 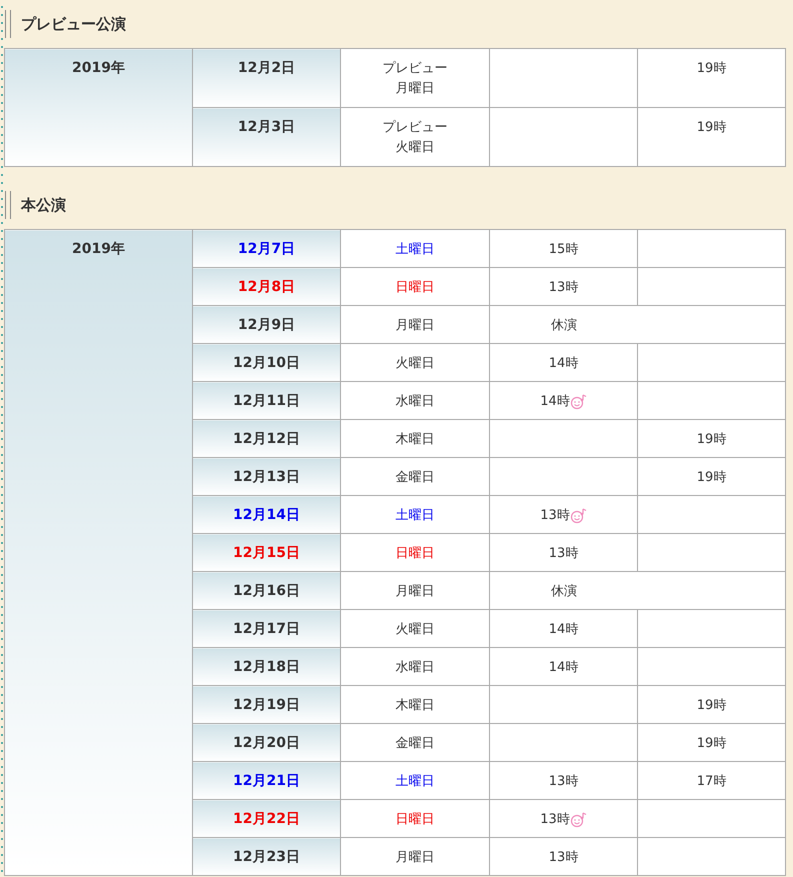 I want to click on section-heading: 本公演, so click(x=43, y=205).